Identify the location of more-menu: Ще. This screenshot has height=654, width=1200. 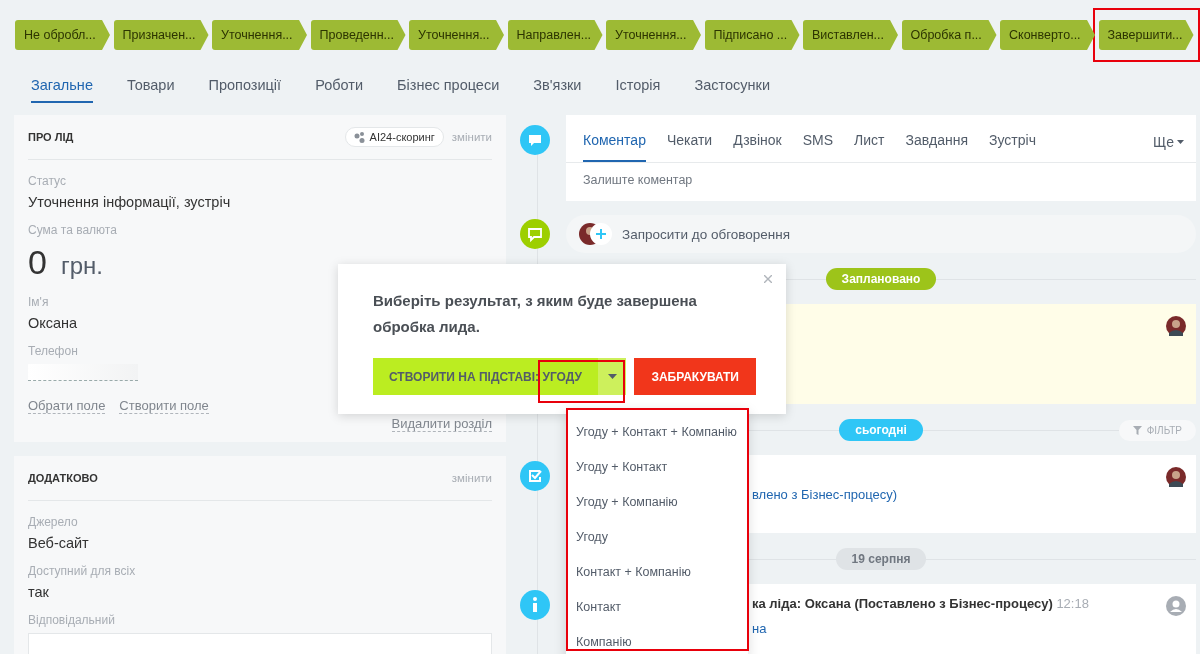
(1163, 142).